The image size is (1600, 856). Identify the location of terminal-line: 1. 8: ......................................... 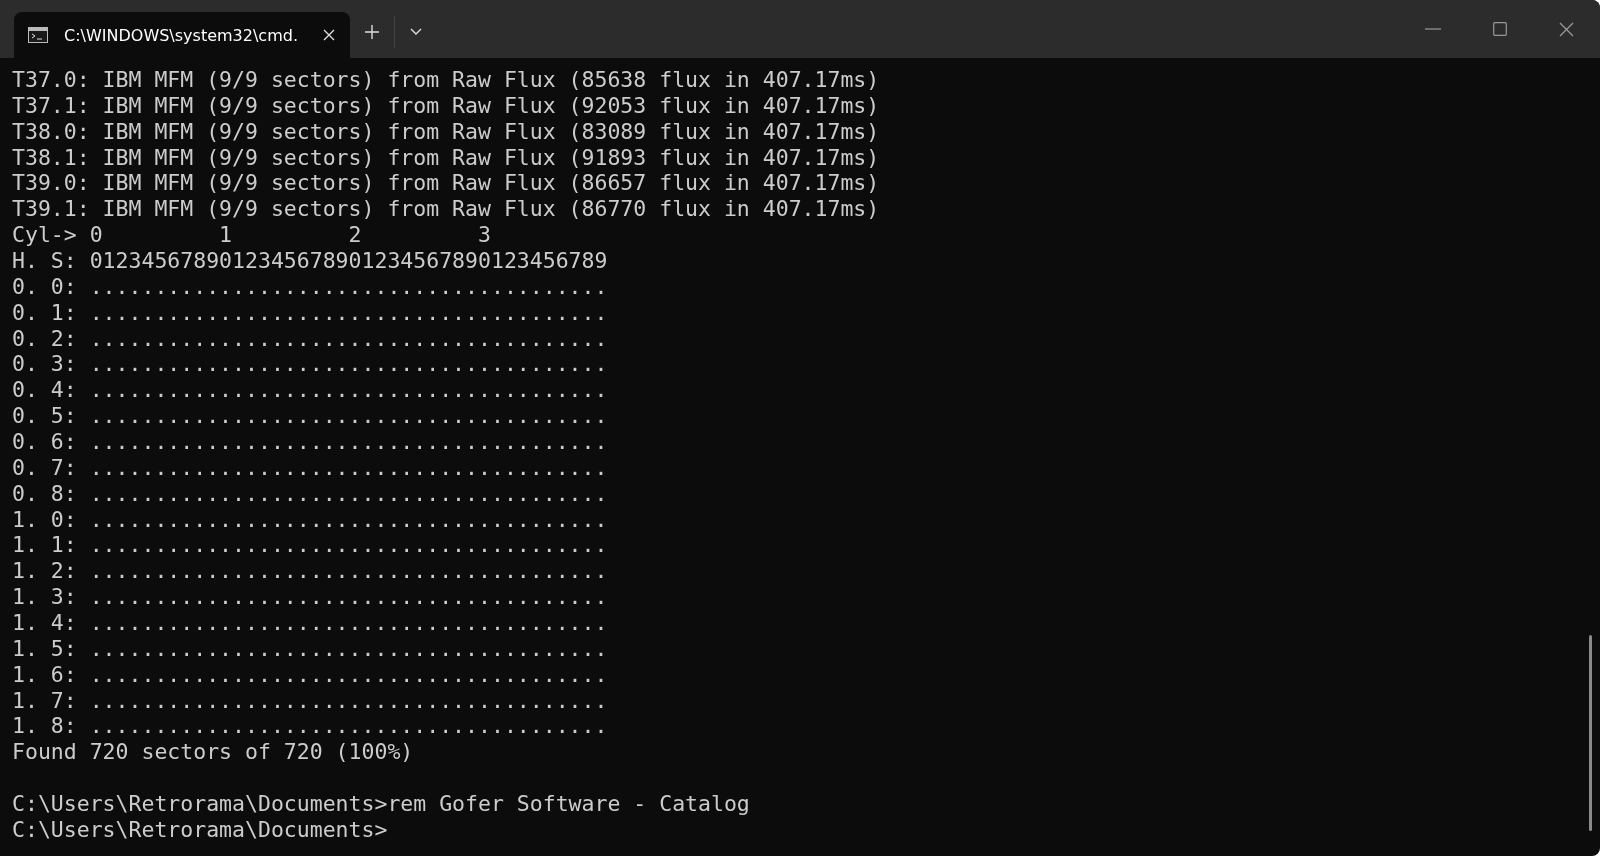
(310, 726).